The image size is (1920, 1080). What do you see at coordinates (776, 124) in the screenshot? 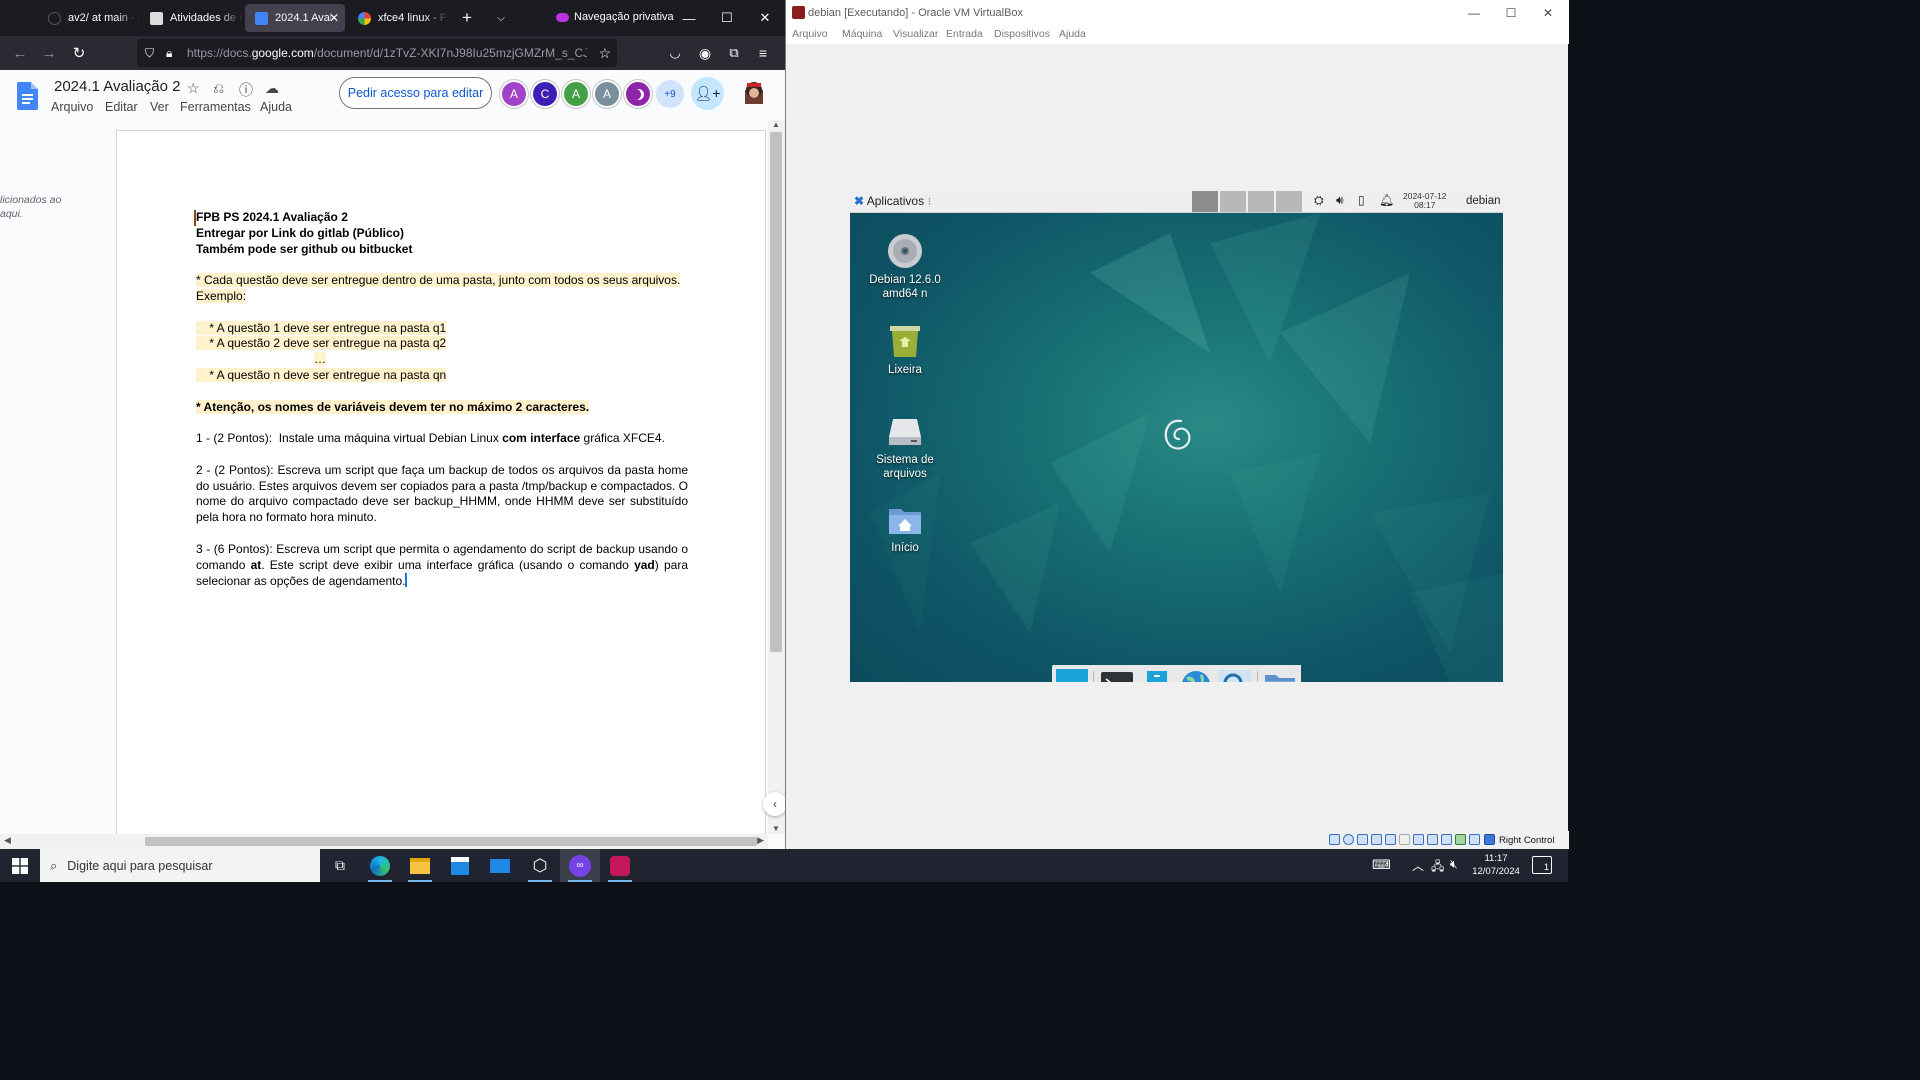
I see `scroll-up-icon: ▲` at bounding box center [776, 124].